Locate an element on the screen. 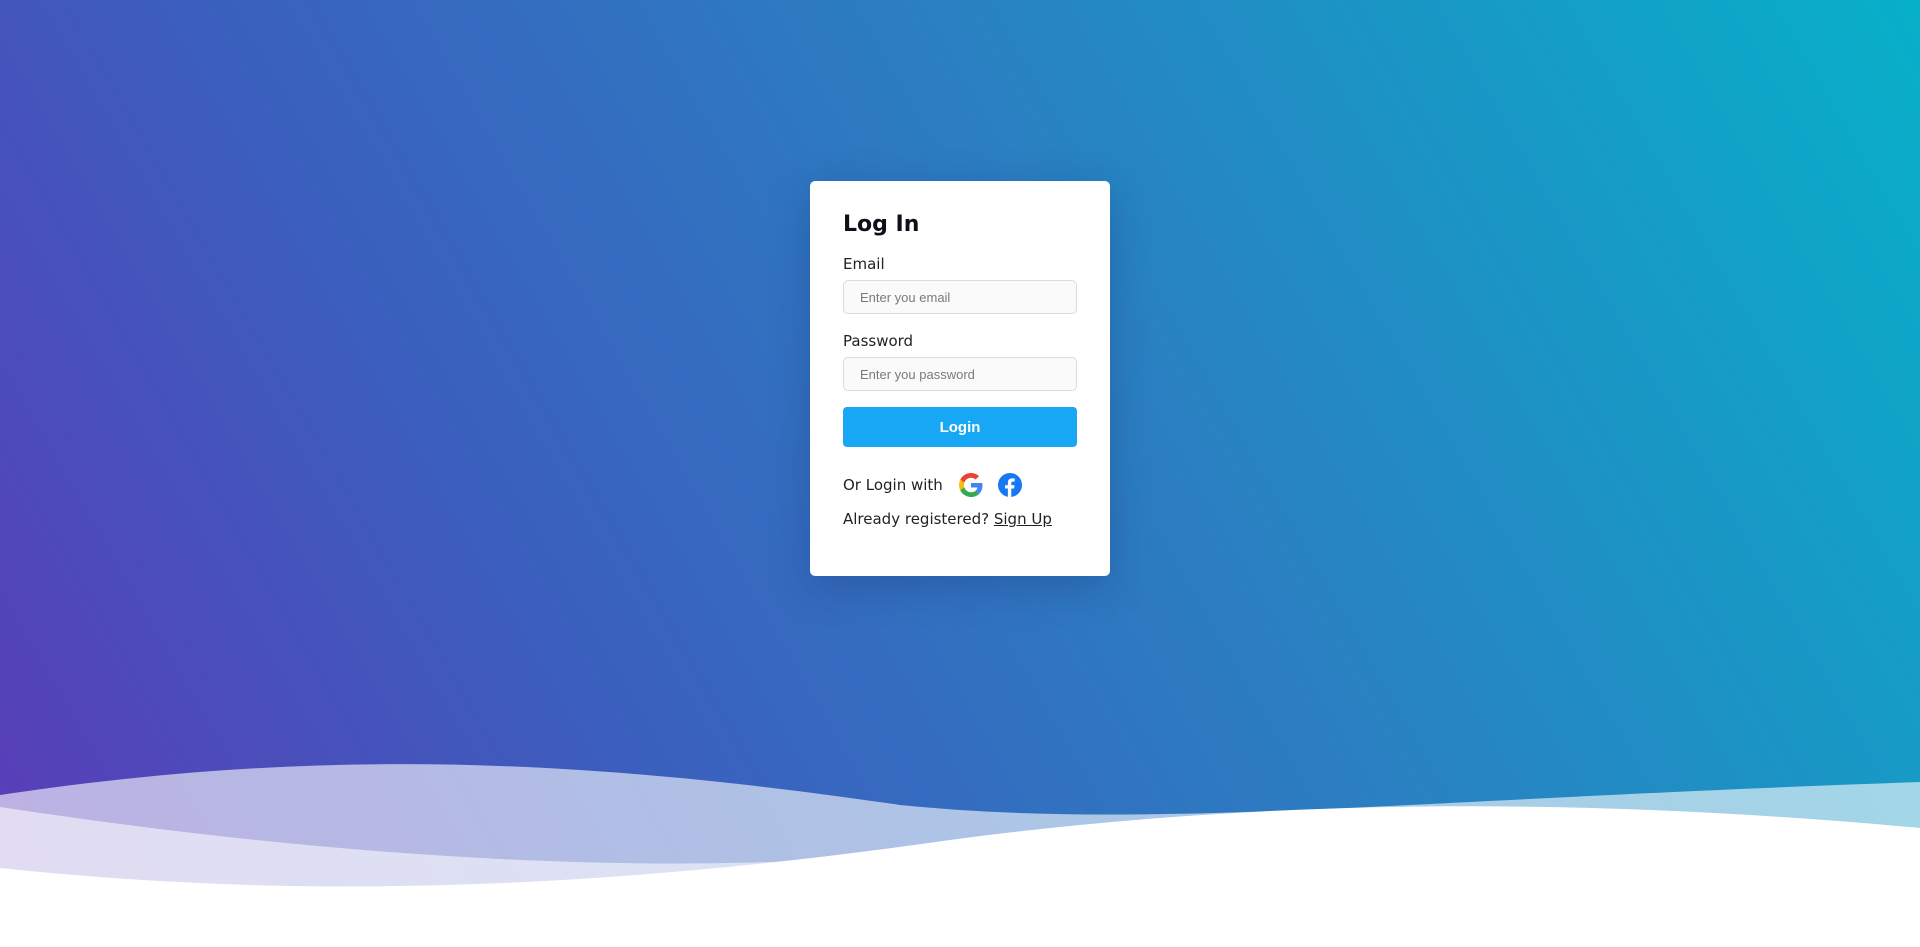 The height and width of the screenshot is (947, 1920). already-registered-text: Already registered? is located at coordinates (918, 519).